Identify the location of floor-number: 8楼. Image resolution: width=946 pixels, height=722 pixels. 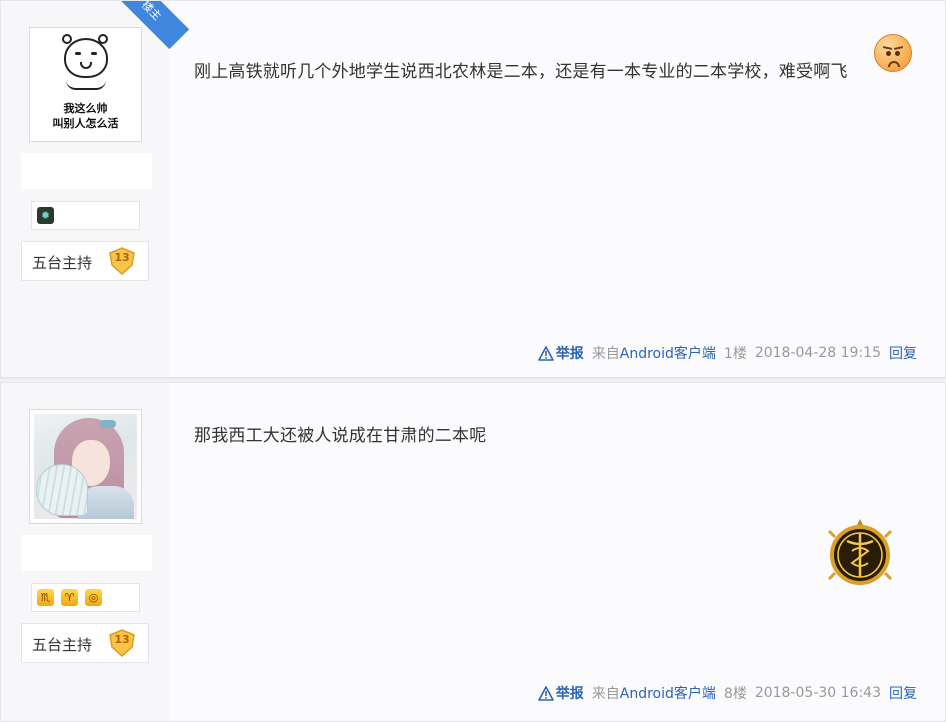
(735, 694).